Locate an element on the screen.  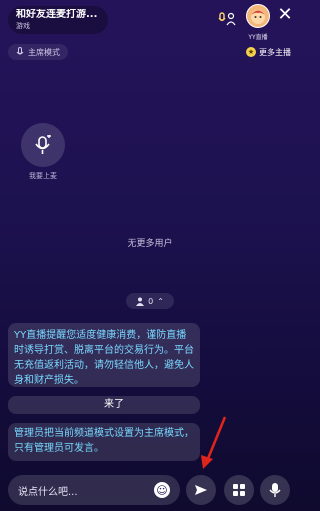
chevron-up-icon: ⌃ is located at coordinates (160, 301).